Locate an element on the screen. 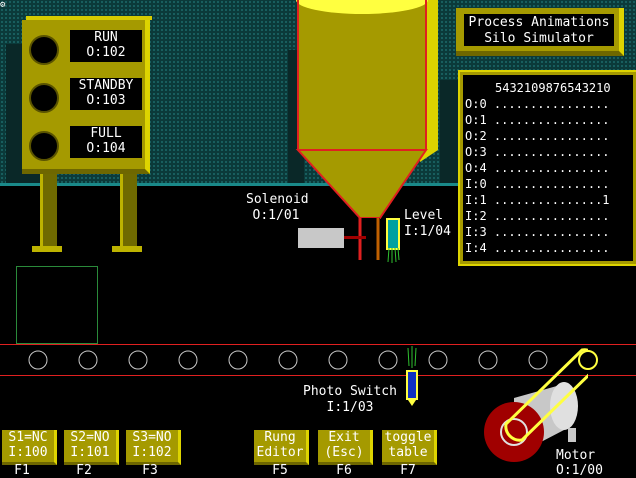 This screenshot has height=478, width=636. solenoid-label: Solenoid is located at coordinates (277, 199).